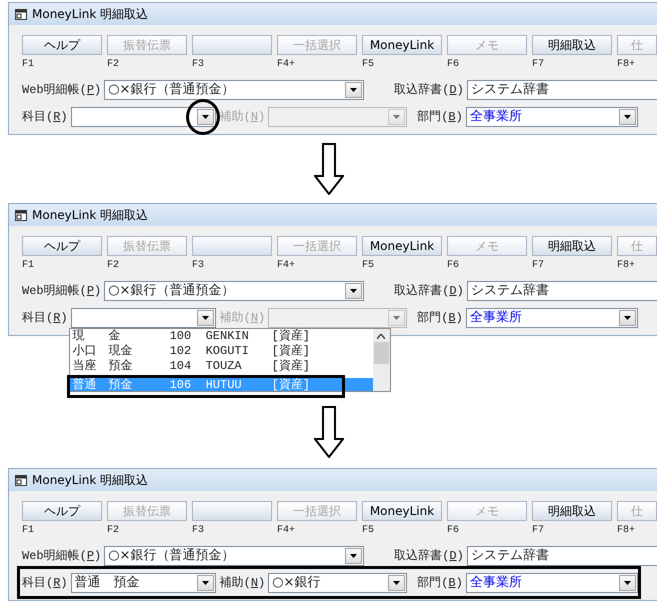 The width and height of the screenshot is (657, 608). I want to click on scrollbar, so click(381, 360).